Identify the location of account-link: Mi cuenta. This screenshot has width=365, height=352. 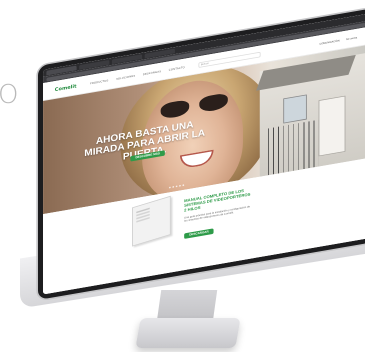
(351, 38).